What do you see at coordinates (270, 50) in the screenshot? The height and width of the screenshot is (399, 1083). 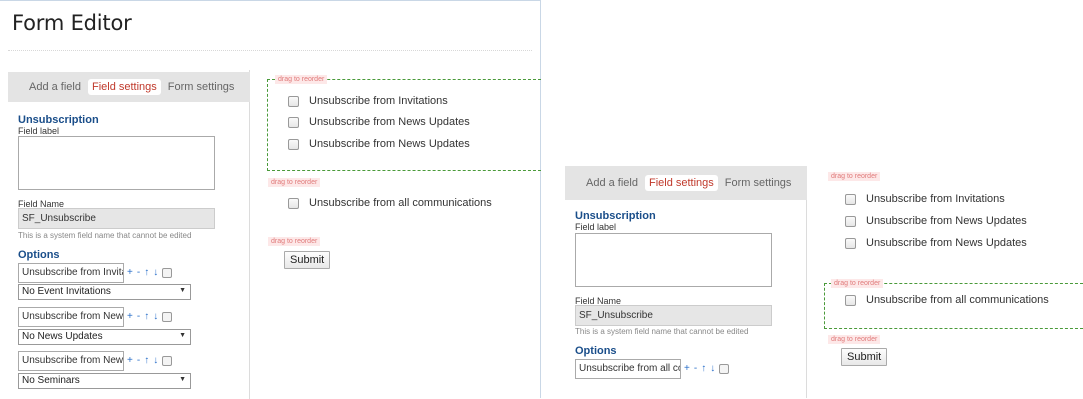 I see `title-divider` at bounding box center [270, 50].